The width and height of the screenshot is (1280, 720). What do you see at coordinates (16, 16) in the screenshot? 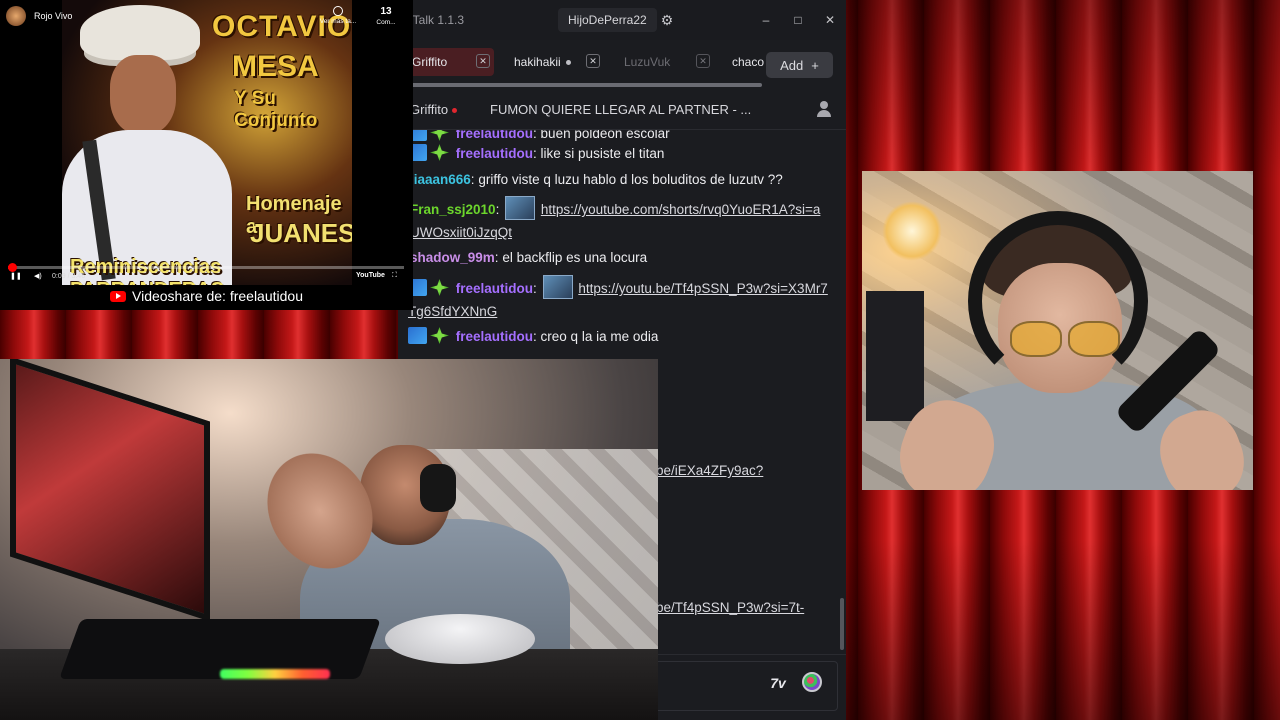
I see `channel-avatar` at bounding box center [16, 16].